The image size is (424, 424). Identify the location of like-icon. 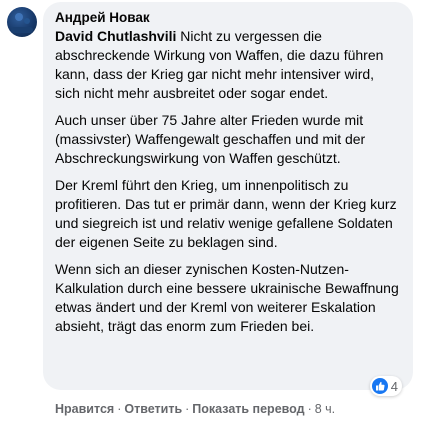
(379, 386).